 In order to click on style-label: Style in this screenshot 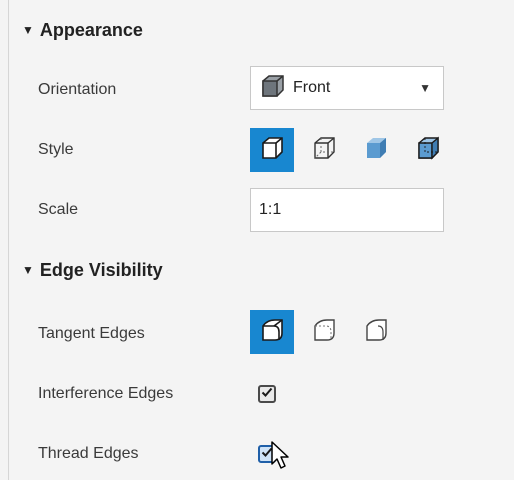, I will do `click(56, 149)`.